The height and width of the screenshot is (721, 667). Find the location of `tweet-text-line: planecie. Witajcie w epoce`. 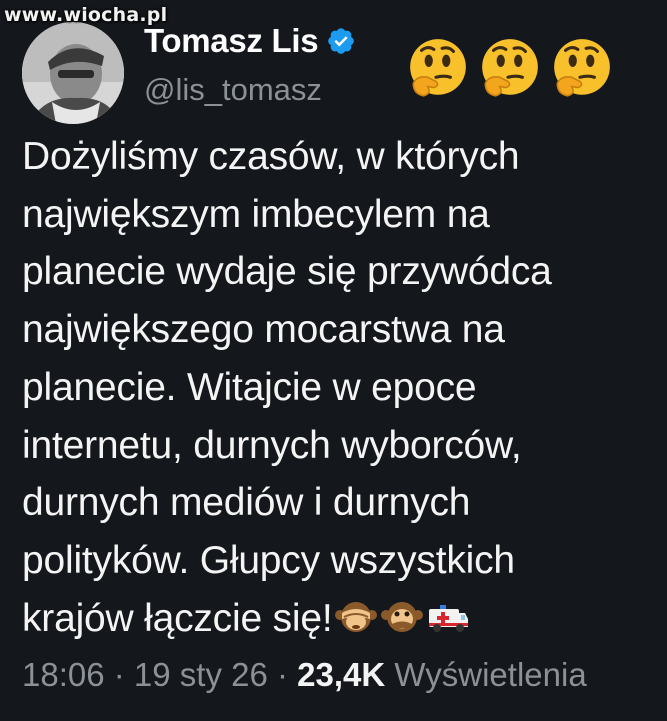

tweet-text-line: planecie. Witajcie w epoce is located at coordinates (249, 387).